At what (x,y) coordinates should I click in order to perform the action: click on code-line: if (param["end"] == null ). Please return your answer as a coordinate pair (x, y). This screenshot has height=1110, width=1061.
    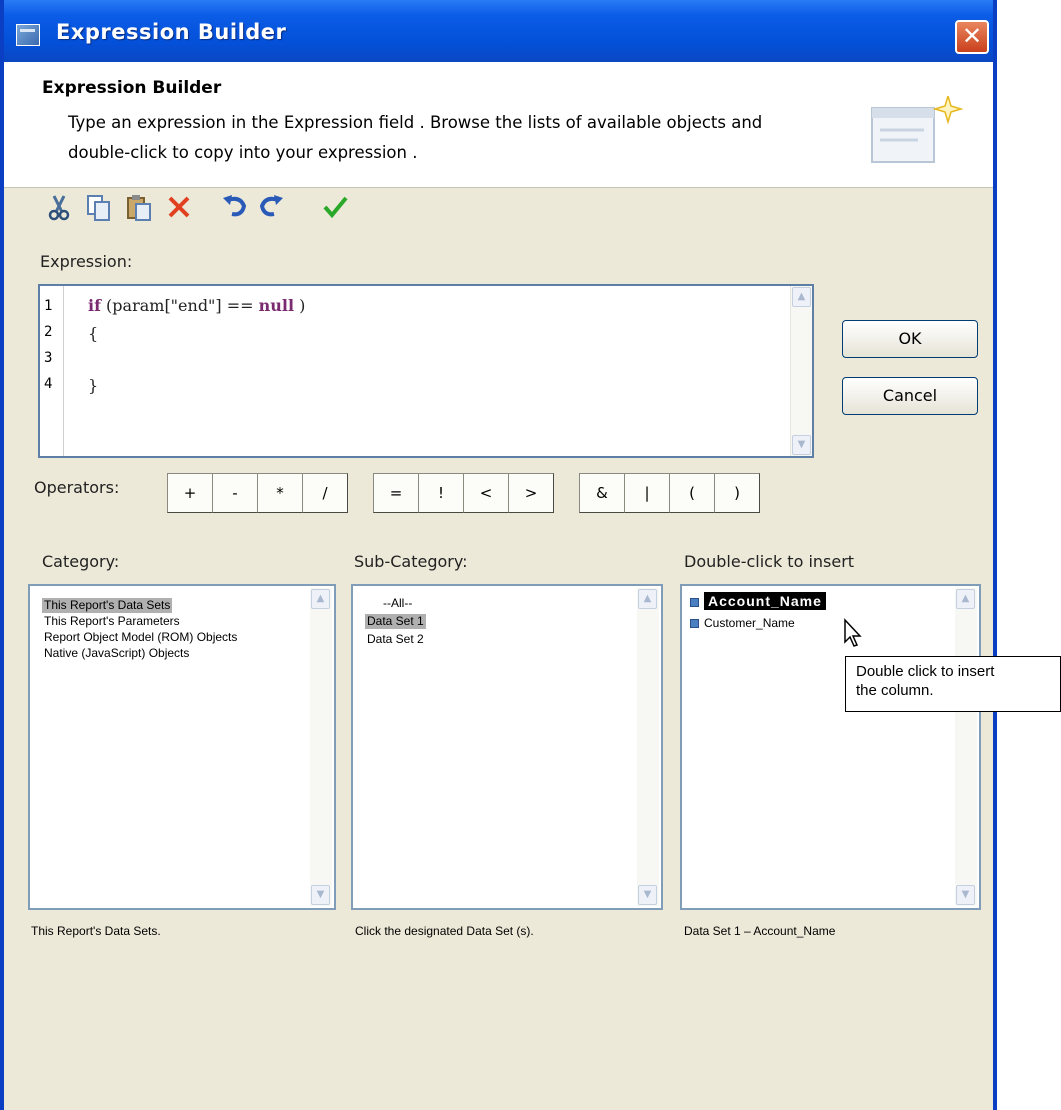
    Looking at the image, I should click on (196, 305).